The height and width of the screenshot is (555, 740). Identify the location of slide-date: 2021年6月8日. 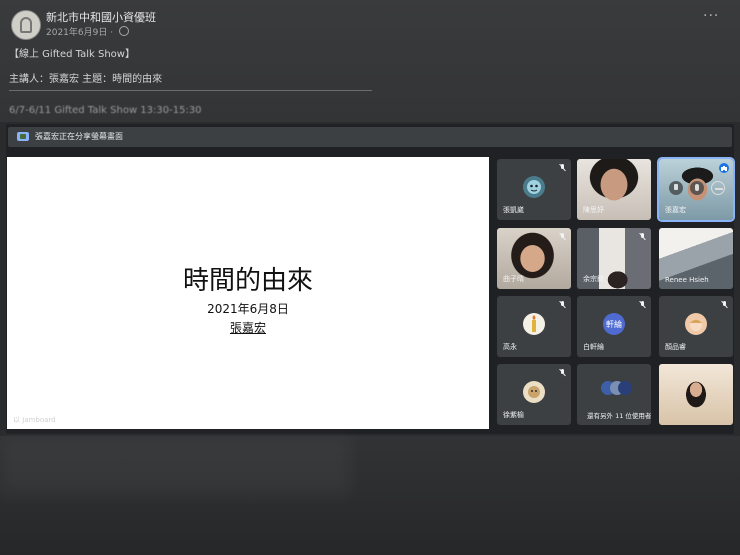
(248, 309).